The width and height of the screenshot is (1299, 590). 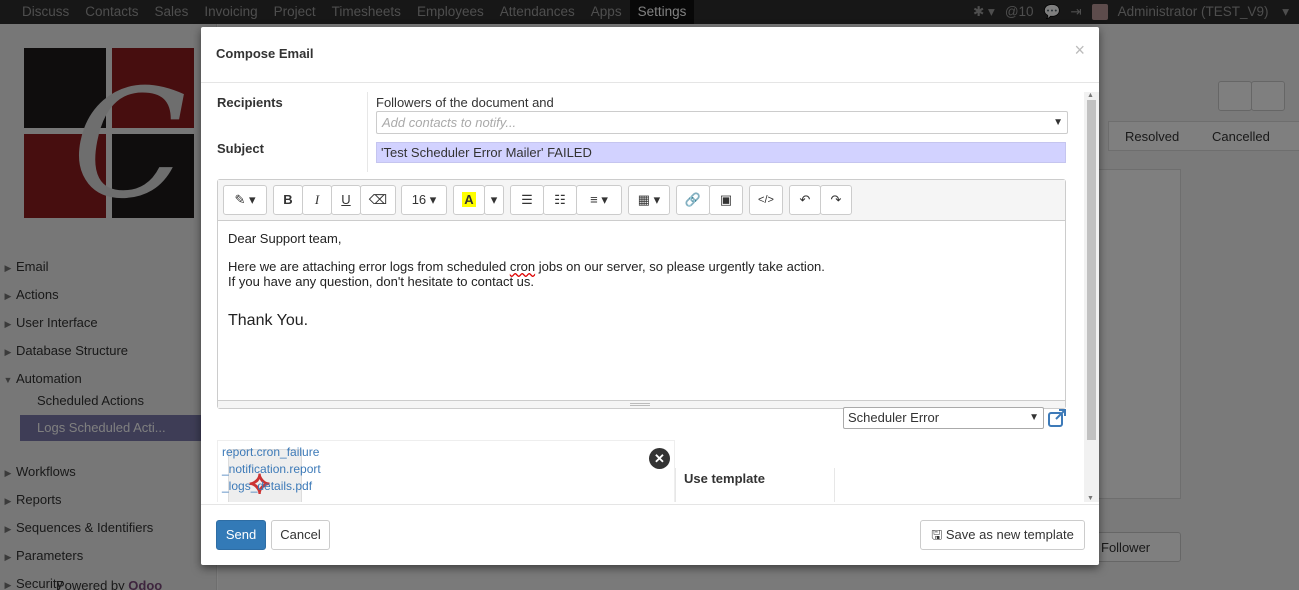 What do you see at coordinates (245, 200) in the screenshot?
I see `style-dropdown: ✎ ▾` at bounding box center [245, 200].